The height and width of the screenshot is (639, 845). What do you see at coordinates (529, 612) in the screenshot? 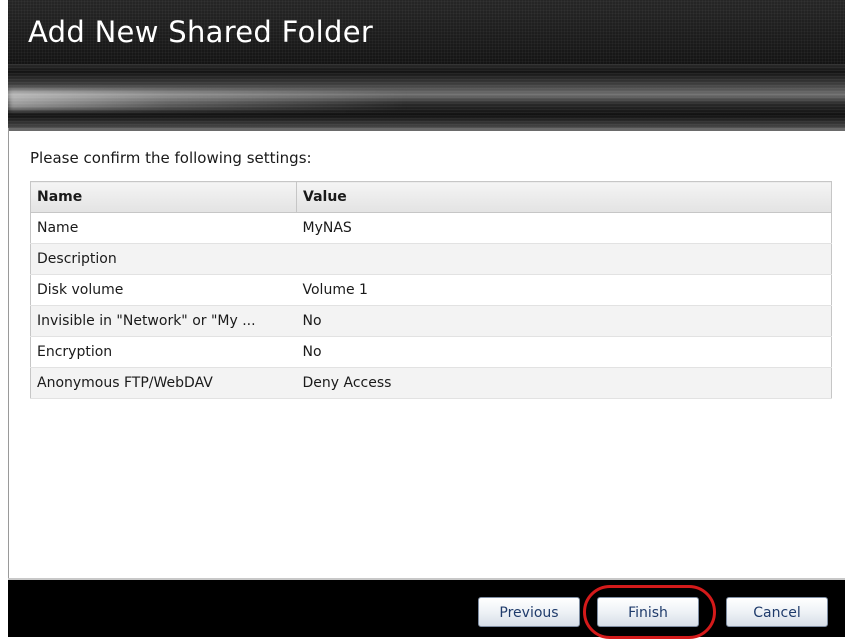
I see `previous-button: Previous` at bounding box center [529, 612].